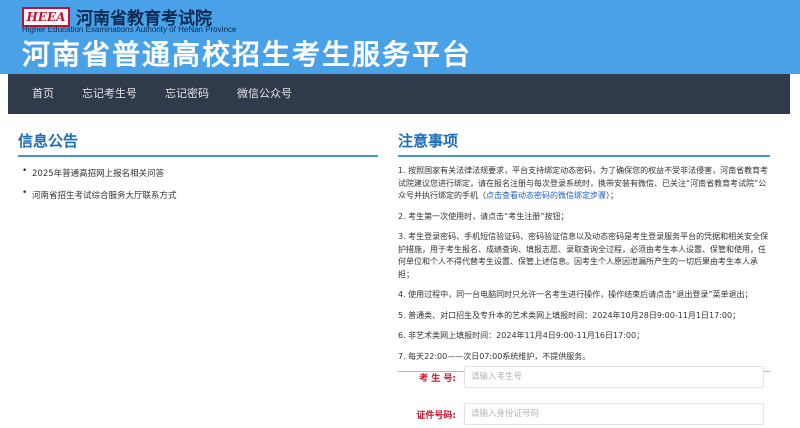 The image size is (800, 428). Describe the element at coordinates (109, 94) in the screenshot. I see `nav-forgot-candidate-number: 忘记考生号` at that location.